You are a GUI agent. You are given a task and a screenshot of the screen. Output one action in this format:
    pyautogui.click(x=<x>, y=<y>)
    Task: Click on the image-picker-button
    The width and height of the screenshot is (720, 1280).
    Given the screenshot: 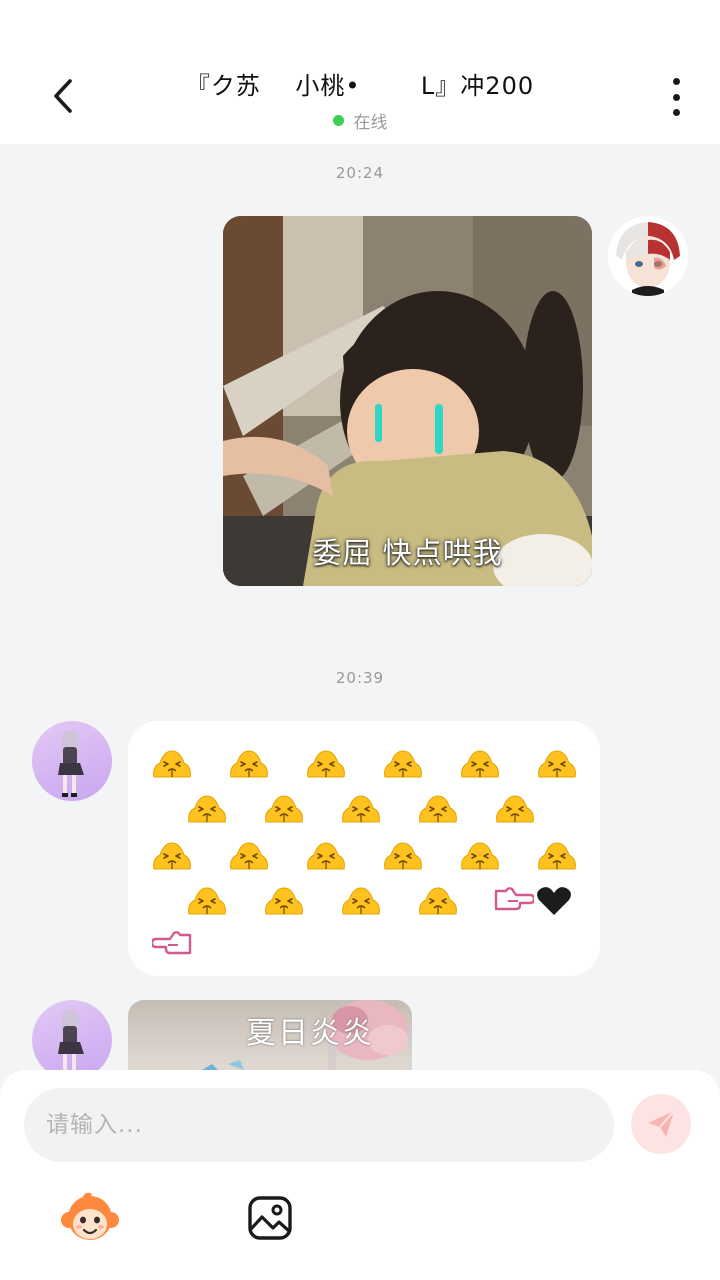 What is the action you would take?
    pyautogui.click(x=270, y=1218)
    